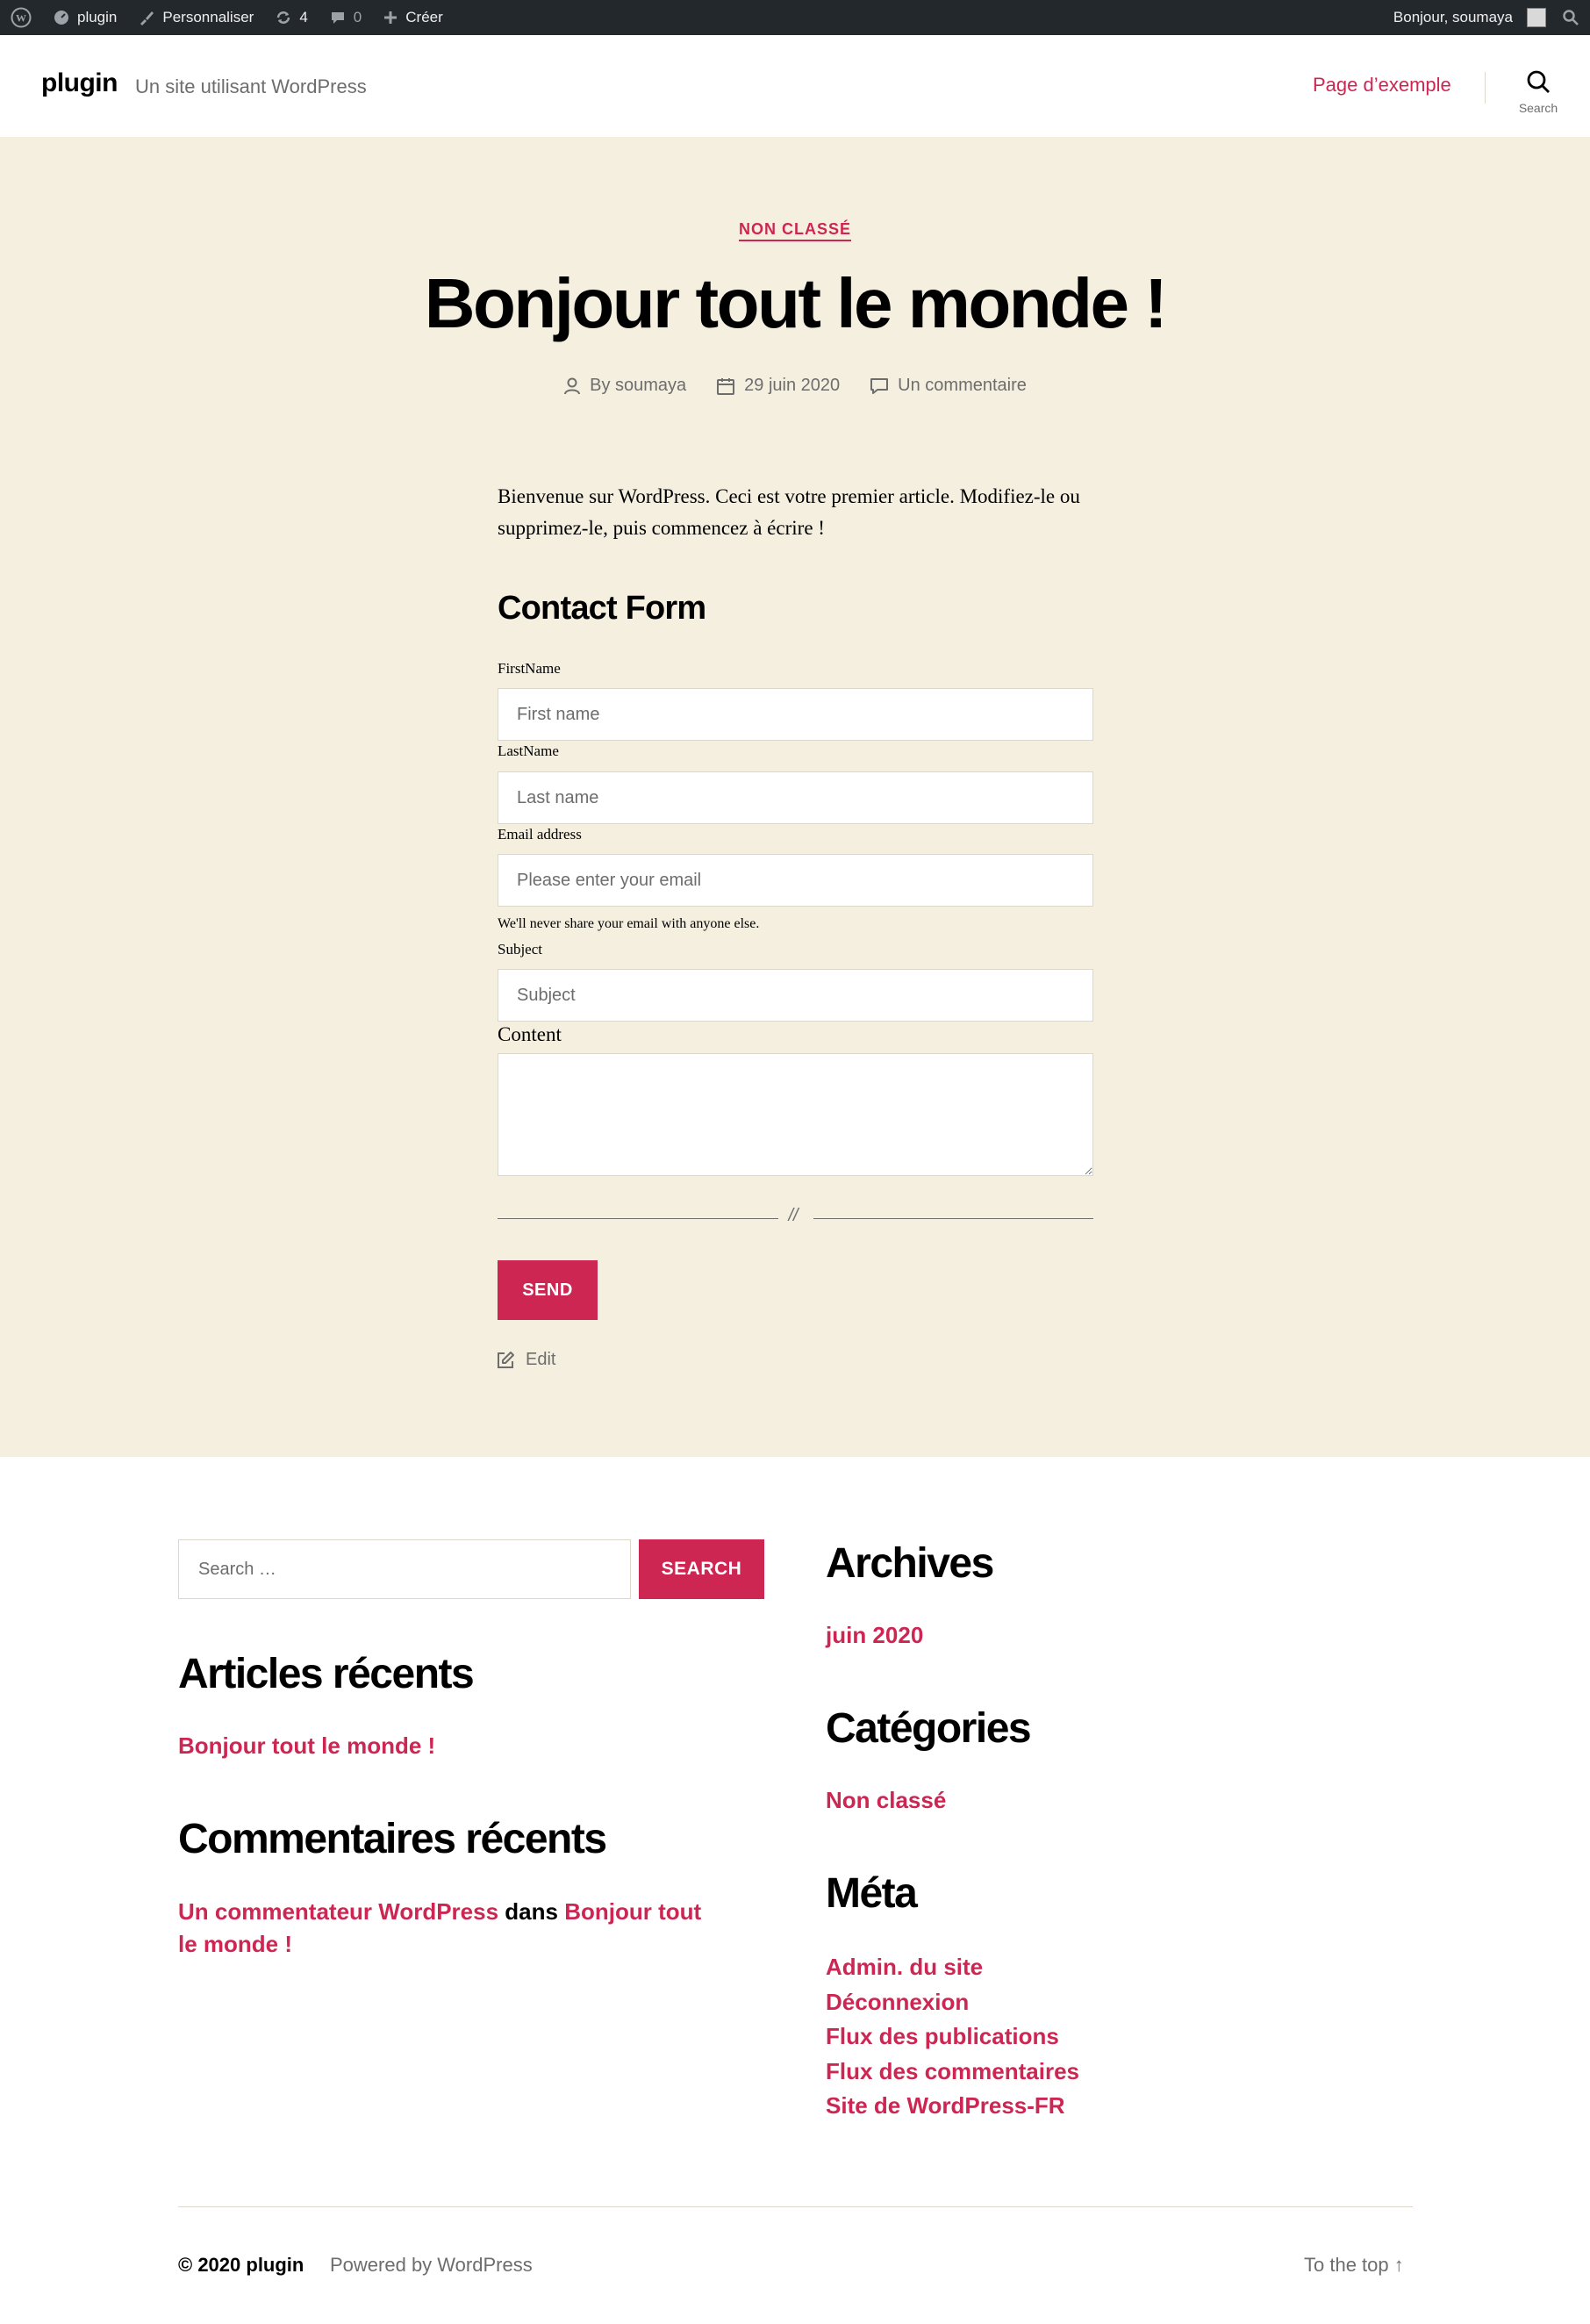 This screenshot has width=1590, height=2324. I want to click on post-date: 29 juin 2020, so click(778, 386).